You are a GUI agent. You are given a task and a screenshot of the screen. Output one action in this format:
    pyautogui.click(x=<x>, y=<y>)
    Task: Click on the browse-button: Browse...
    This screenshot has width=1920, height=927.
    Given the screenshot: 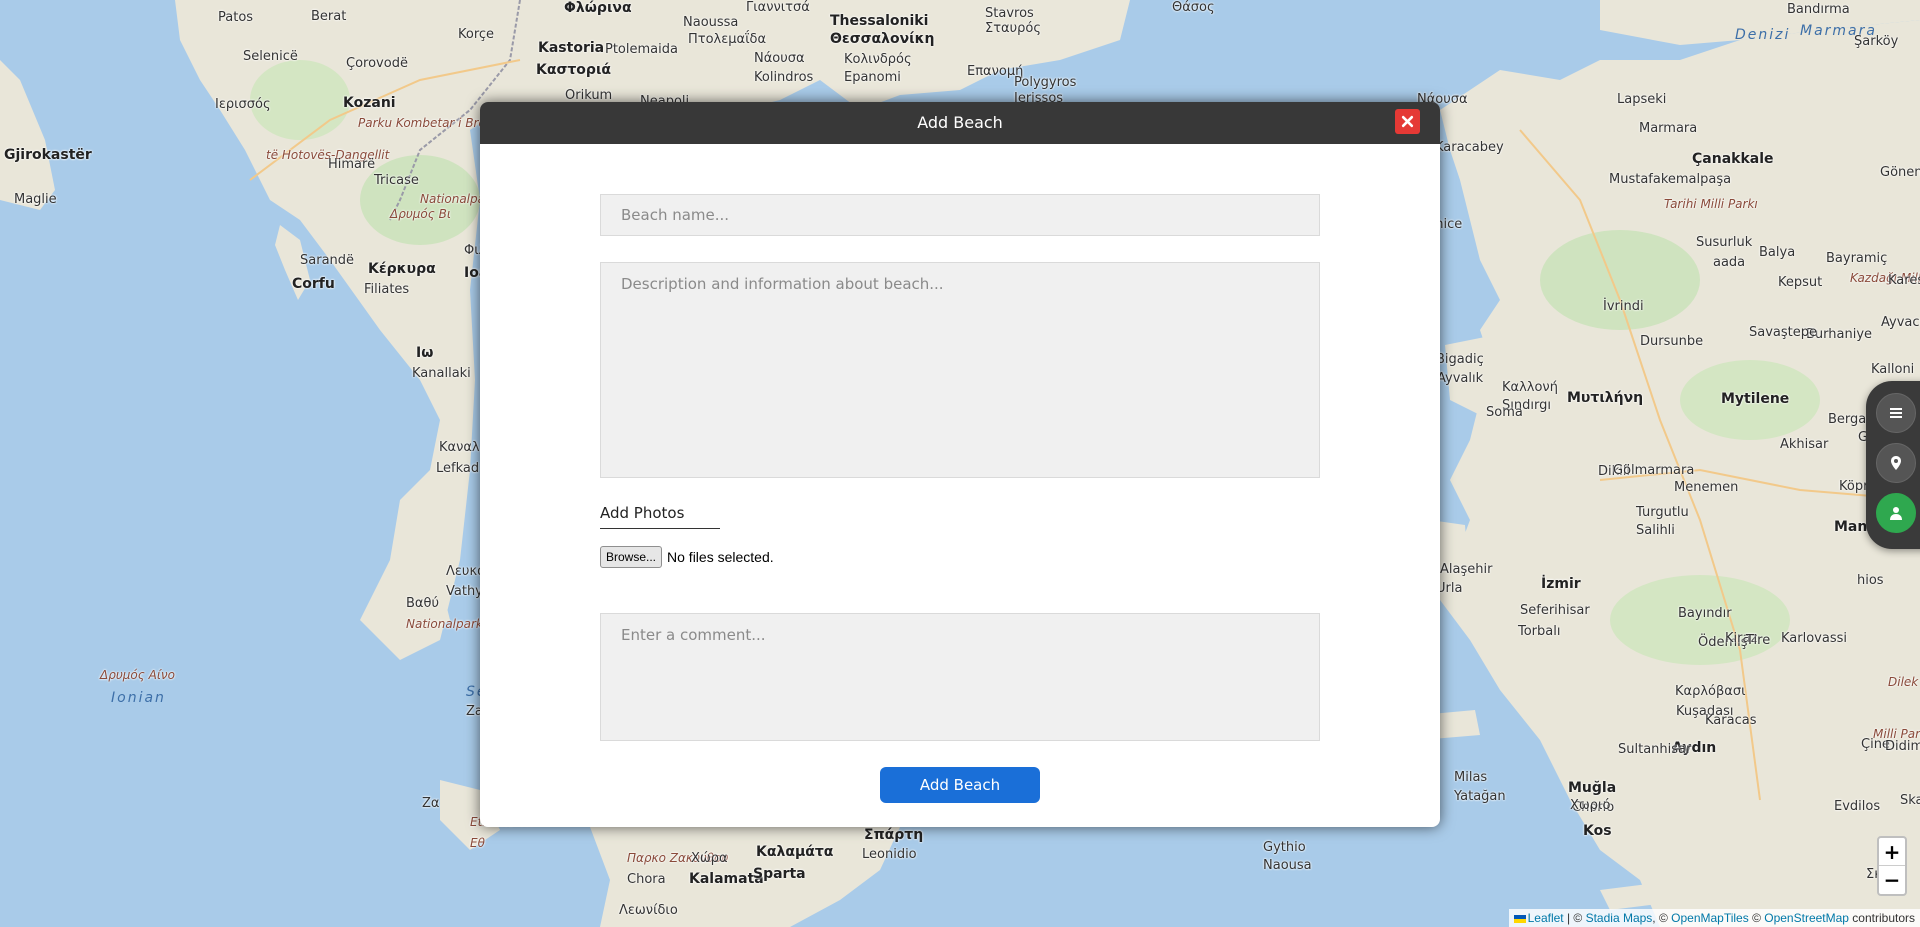 What is the action you would take?
    pyautogui.click(x=631, y=557)
    